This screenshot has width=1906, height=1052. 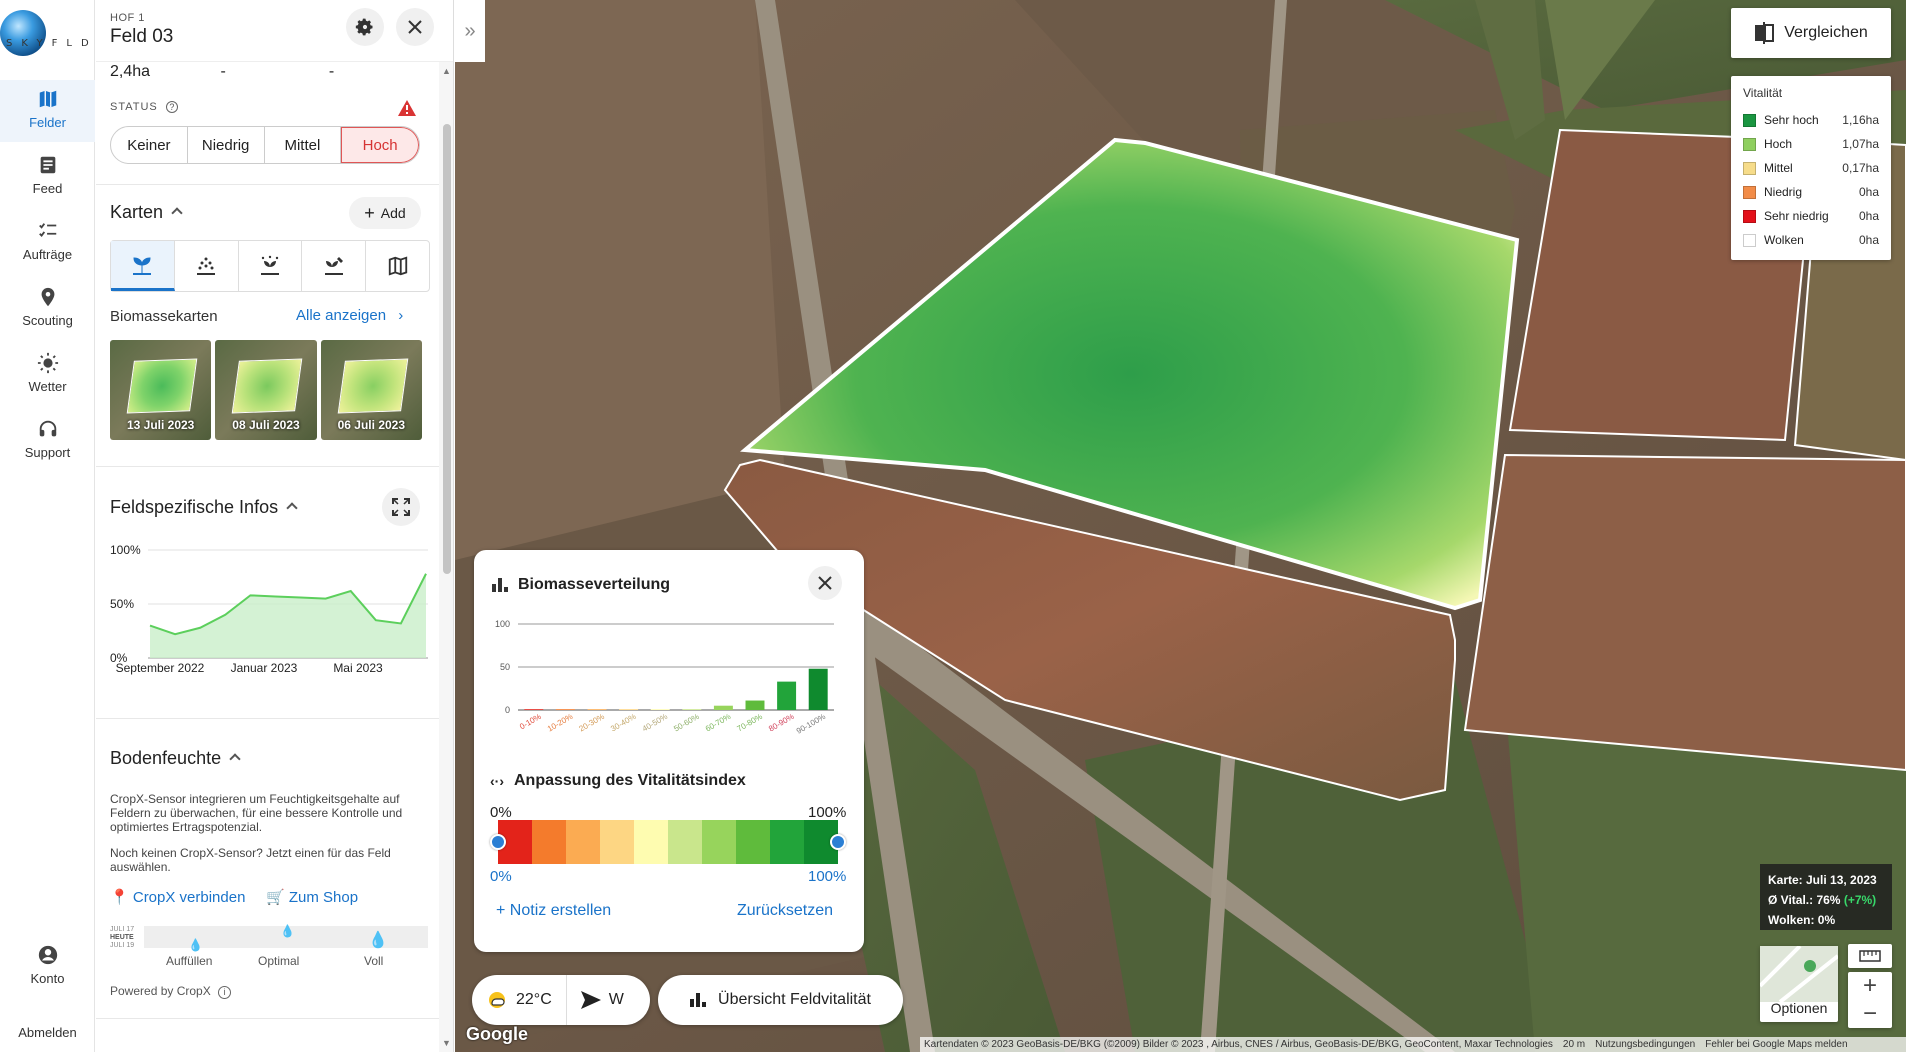 What do you see at coordinates (47, 386) in the screenshot?
I see `nav-label: Wetter` at bounding box center [47, 386].